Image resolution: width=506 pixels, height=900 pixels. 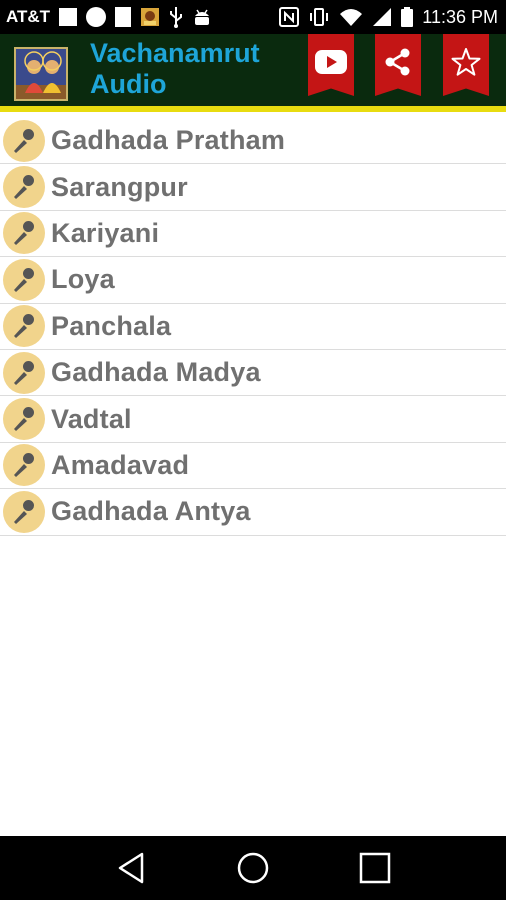 I want to click on back-icon, so click(x=131, y=868).